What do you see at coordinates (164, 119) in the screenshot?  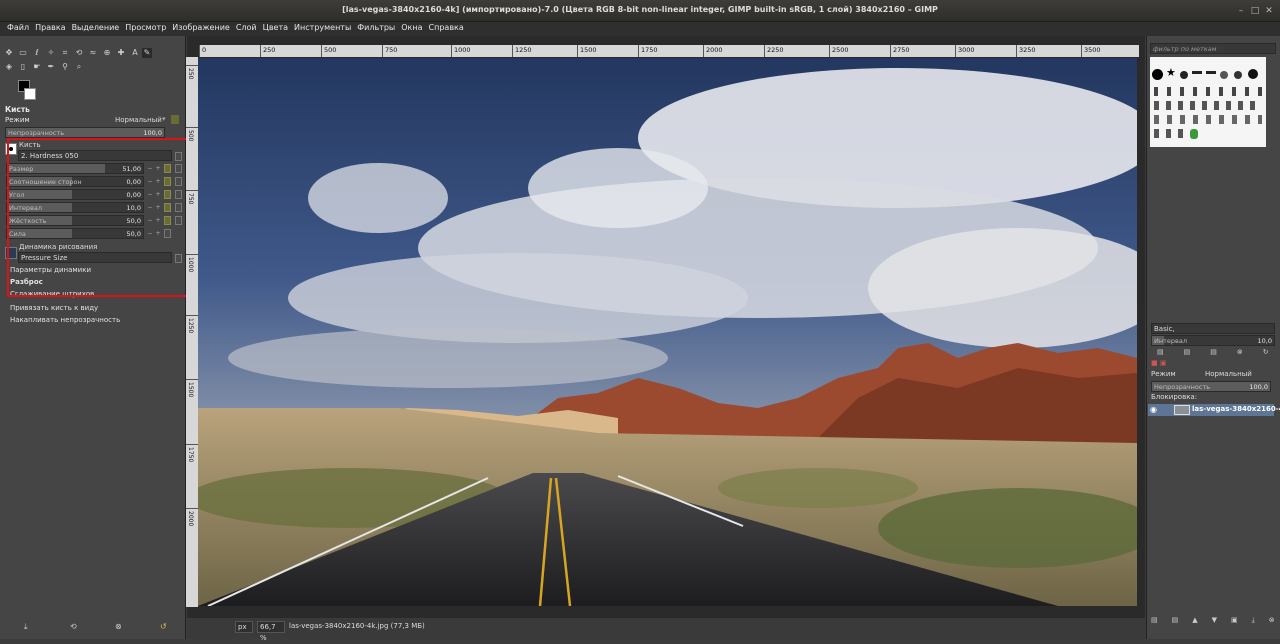 I see `chevron-down-icon: ▾` at bounding box center [164, 119].